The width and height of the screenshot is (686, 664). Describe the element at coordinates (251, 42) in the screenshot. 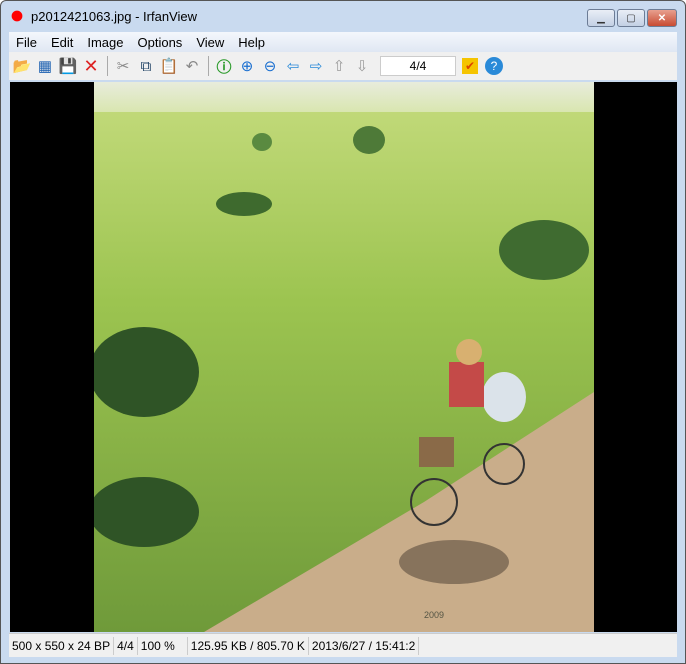

I see `menu-help: Help` at that location.